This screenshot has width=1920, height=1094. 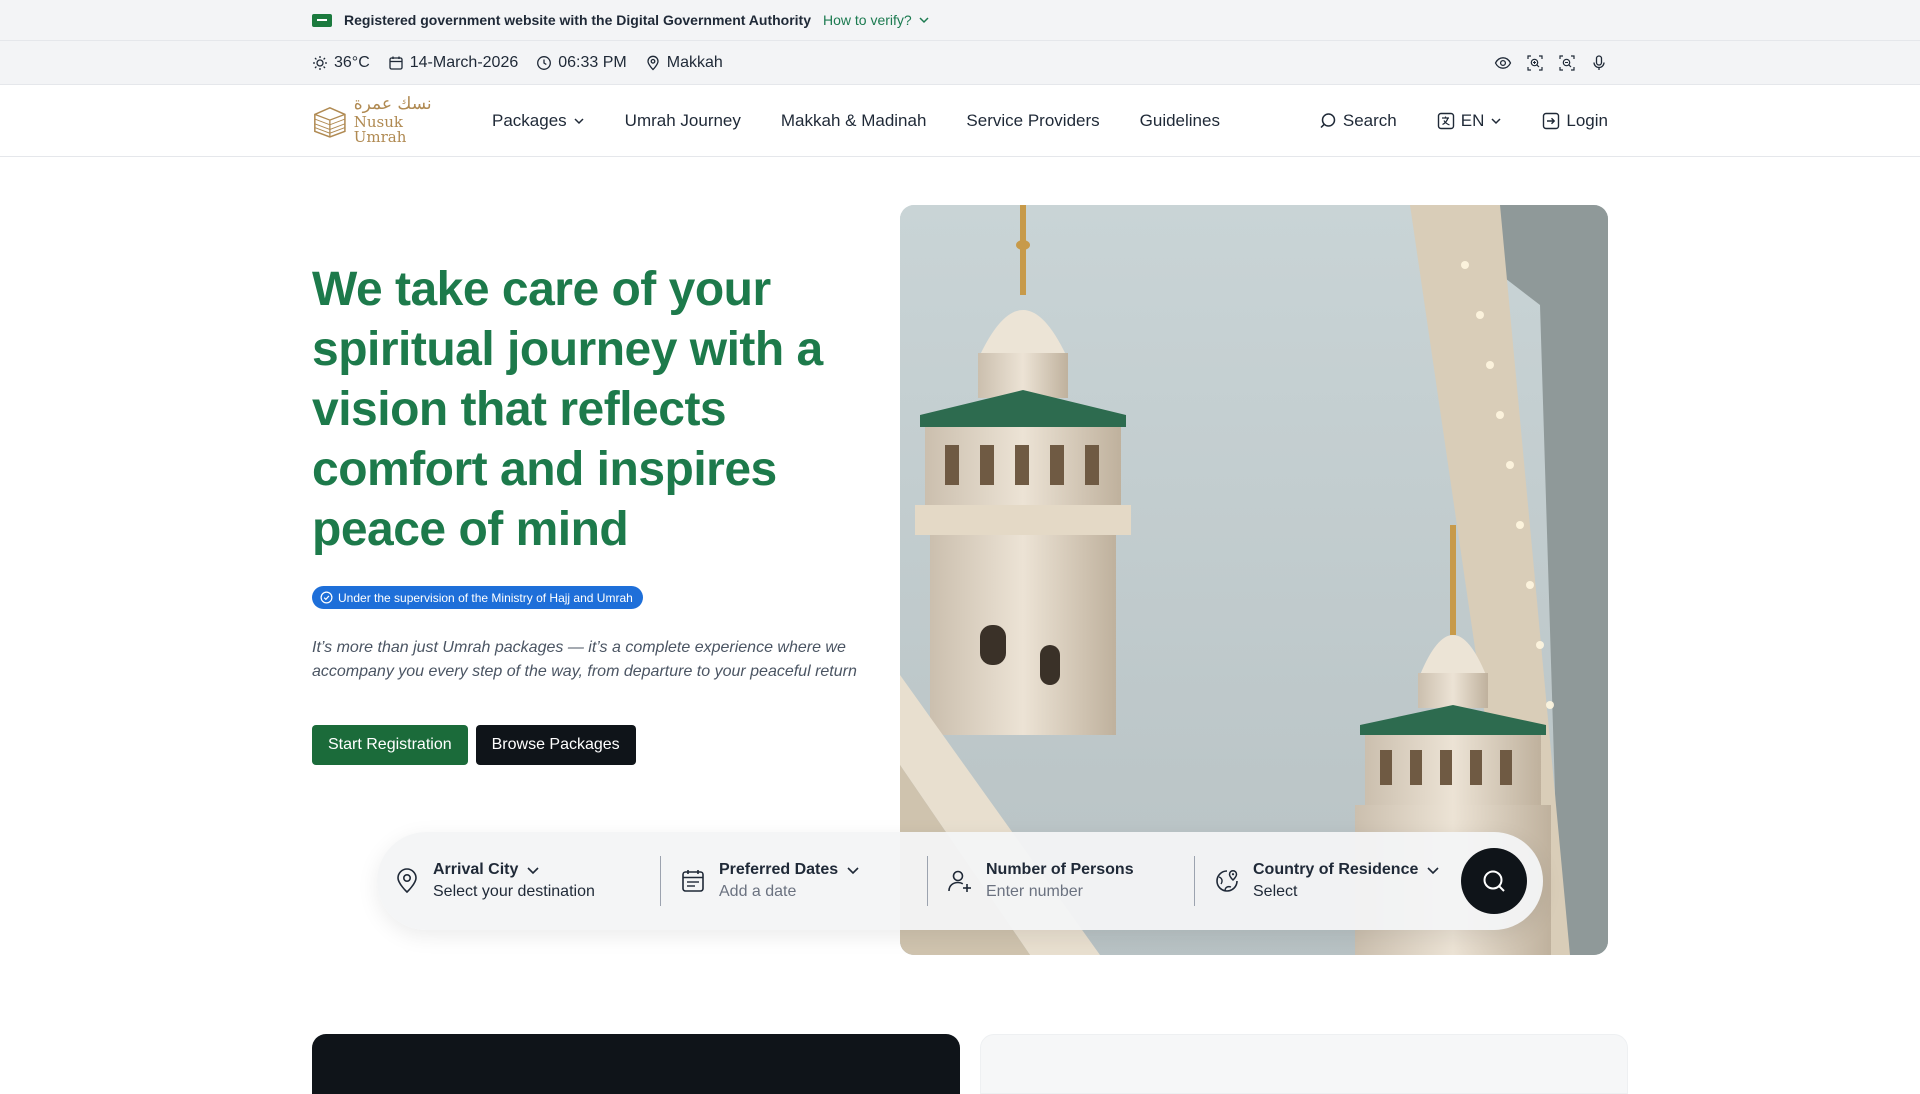 What do you see at coordinates (322, 20) in the screenshot?
I see `saudi-flag-icon` at bounding box center [322, 20].